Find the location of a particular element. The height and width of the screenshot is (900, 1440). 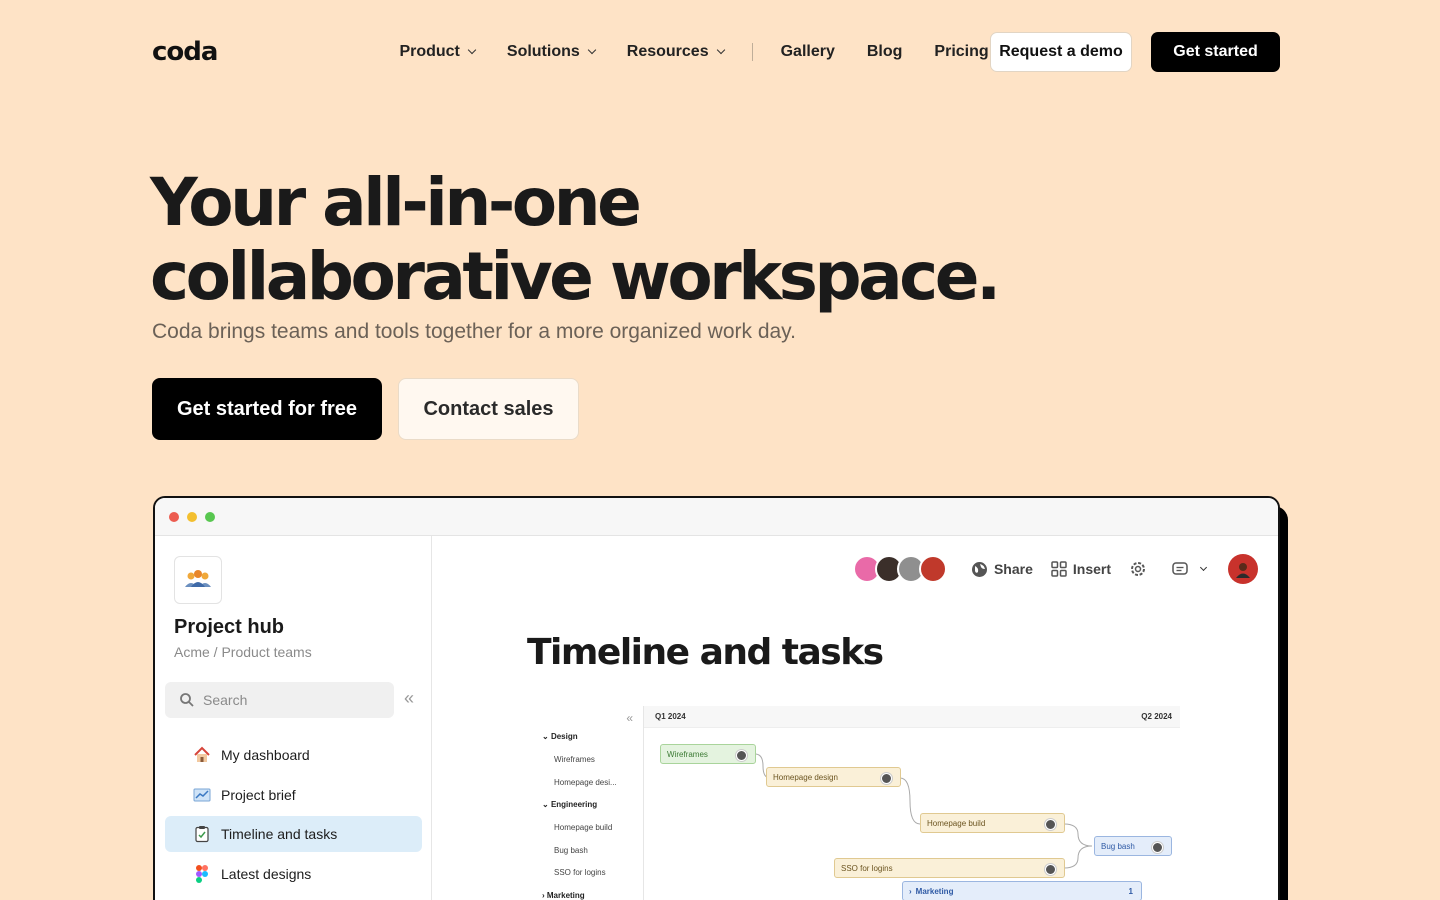

nav-resources: Resources is located at coordinates (675, 52).